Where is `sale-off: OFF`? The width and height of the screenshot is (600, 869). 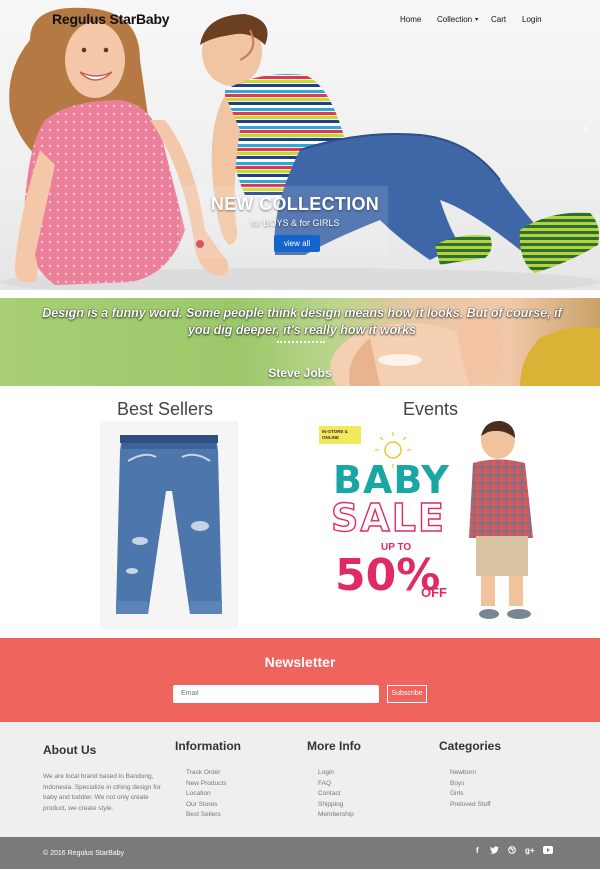
sale-off: OFF is located at coordinates (434, 592).